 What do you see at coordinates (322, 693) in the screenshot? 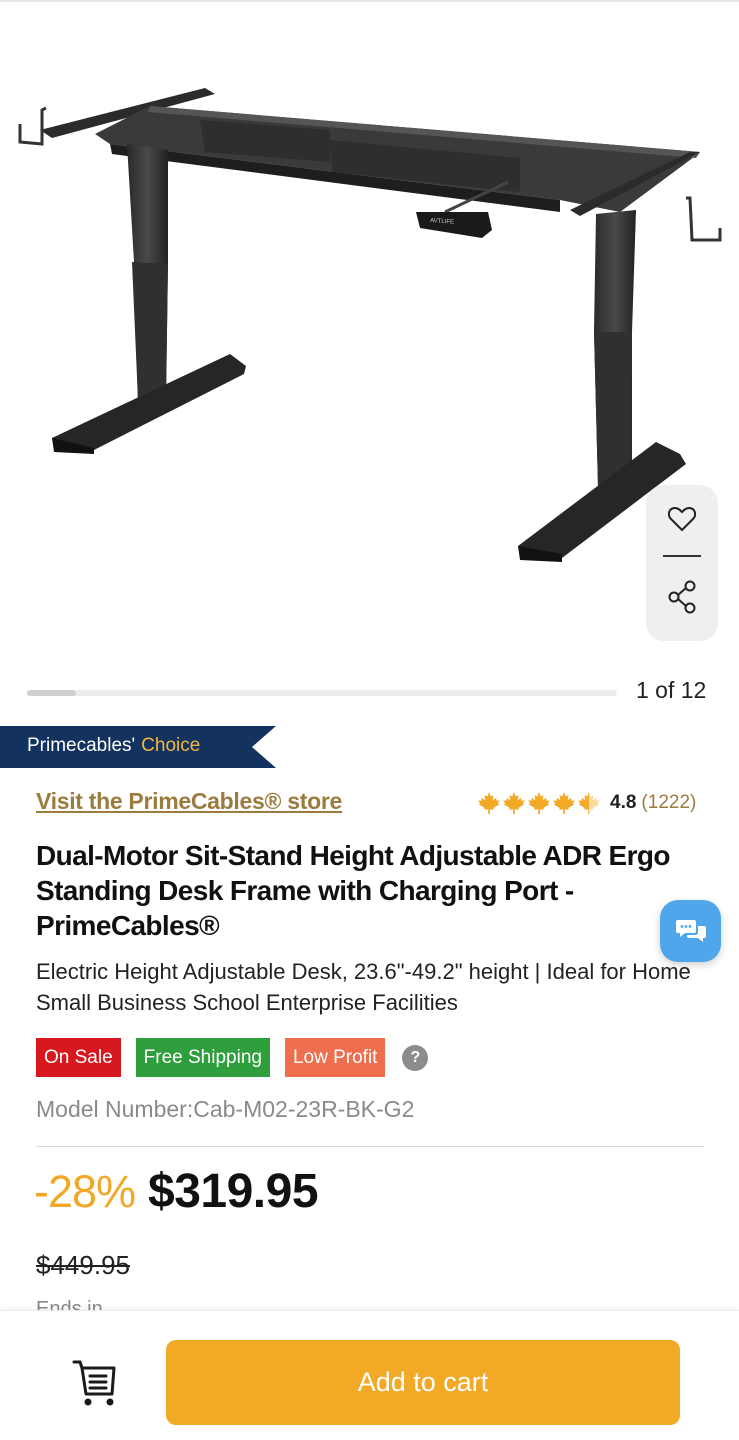
I see `gallery-progress` at bounding box center [322, 693].